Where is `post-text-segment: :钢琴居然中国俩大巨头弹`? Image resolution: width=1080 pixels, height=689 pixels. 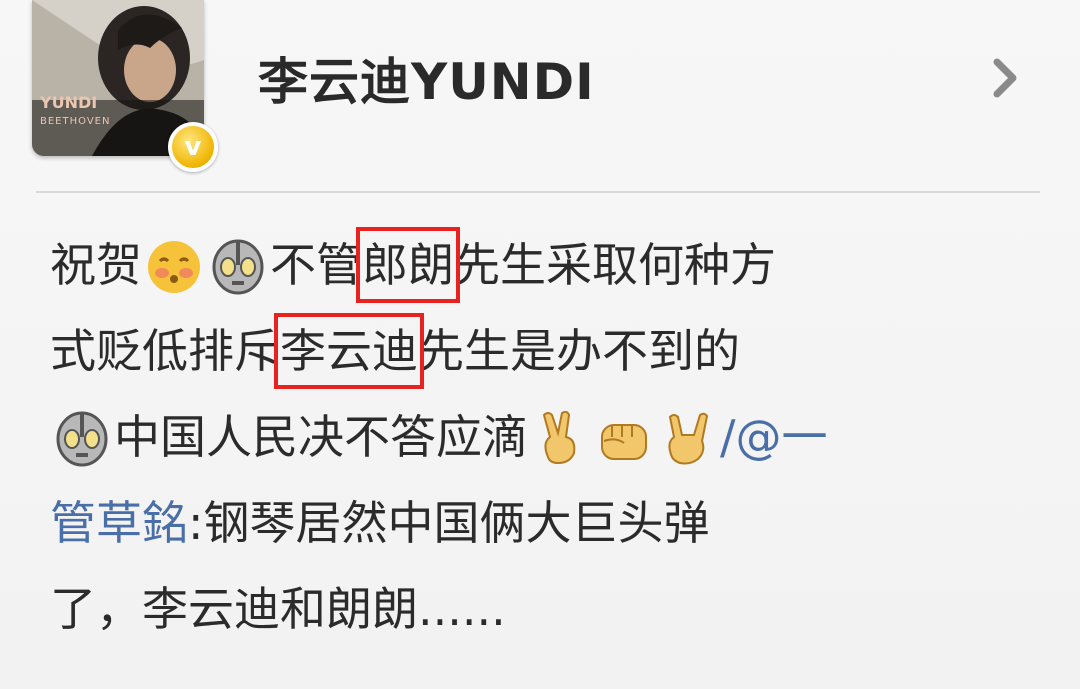
post-text-segment: :钢琴居然中国俩大巨头弹 is located at coordinates (449, 523).